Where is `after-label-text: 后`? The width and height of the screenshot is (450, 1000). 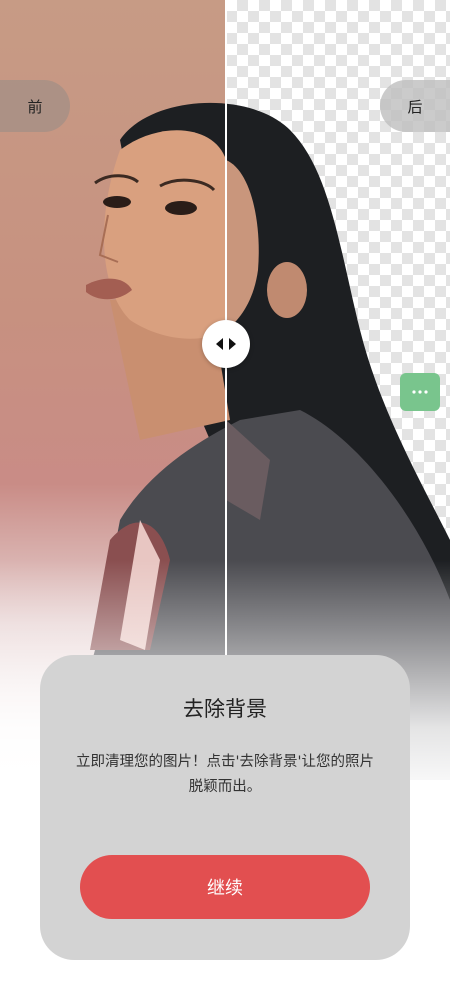
after-label-text: 后 is located at coordinates (415, 106).